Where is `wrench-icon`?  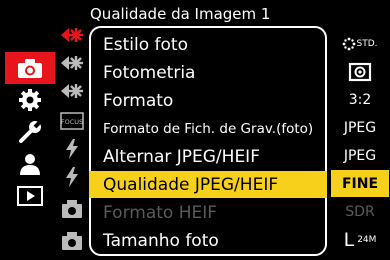
wrench-icon is located at coordinates (30, 132).